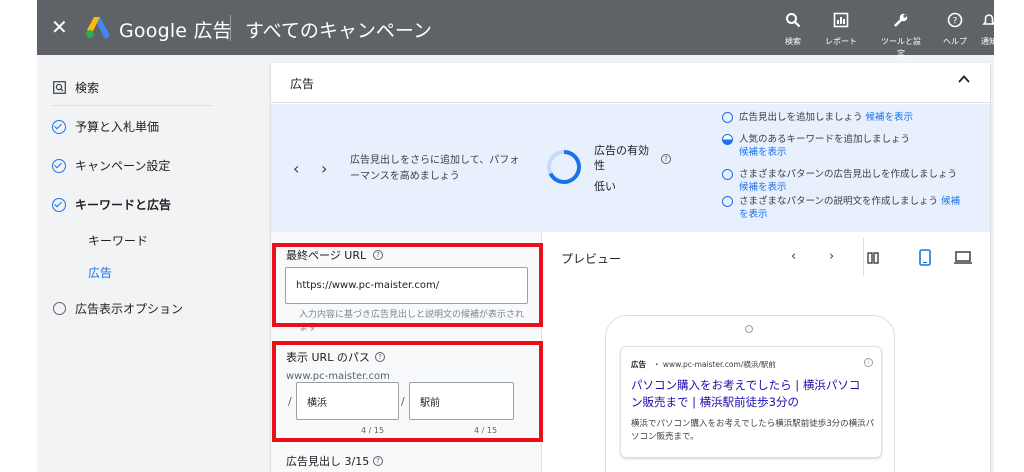 Image resolution: width=1024 pixels, height=472 pixels. What do you see at coordinates (841, 22) in the screenshot?
I see `reports-icon` at bounding box center [841, 22].